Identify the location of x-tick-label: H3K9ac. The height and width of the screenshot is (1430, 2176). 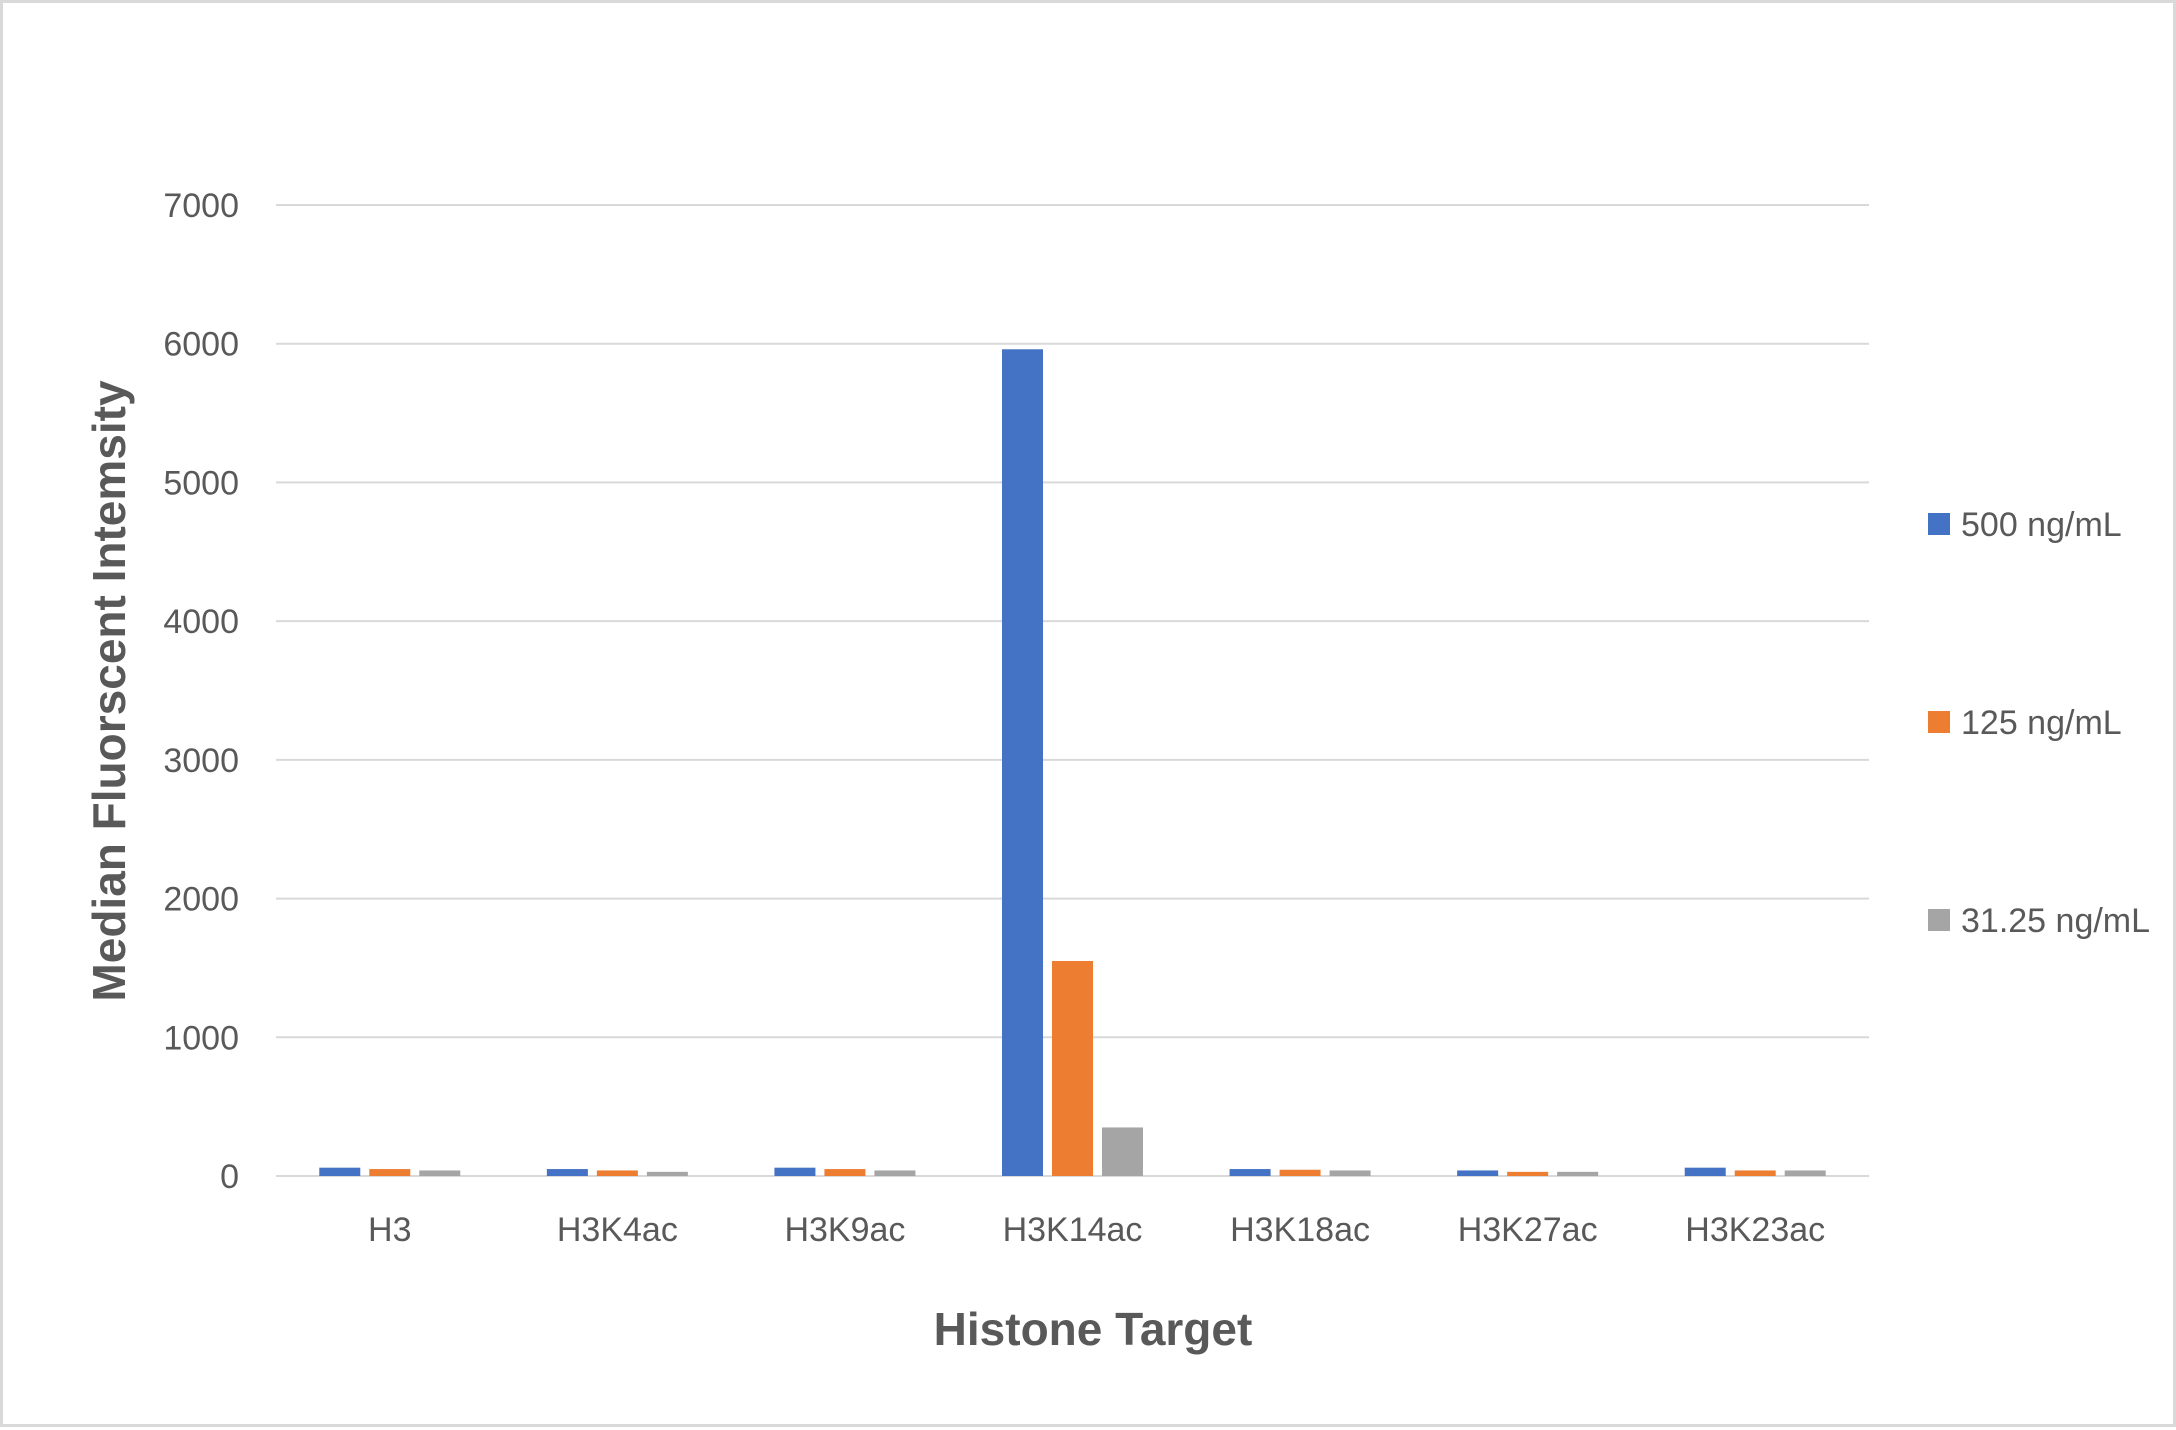
(844, 1230).